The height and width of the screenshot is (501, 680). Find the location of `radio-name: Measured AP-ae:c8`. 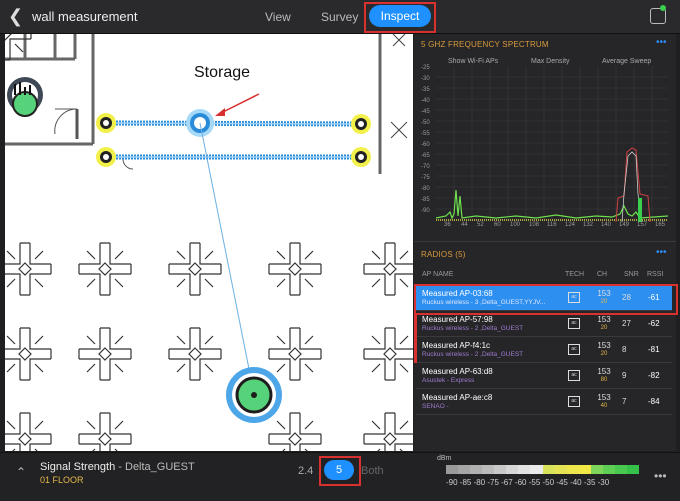

radio-name: Measured AP-ae:c8 is located at coordinates (457, 397).